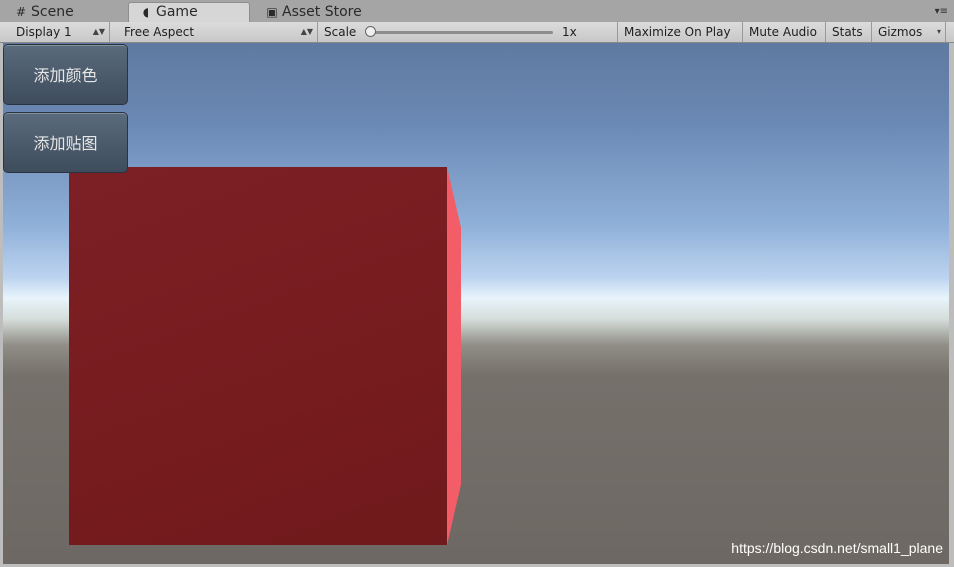 The image size is (954, 567). What do you see at coordinates (146, 12) in the screenshot?
I see `pacman-icon: ◖` at bounding box center [146, 12].